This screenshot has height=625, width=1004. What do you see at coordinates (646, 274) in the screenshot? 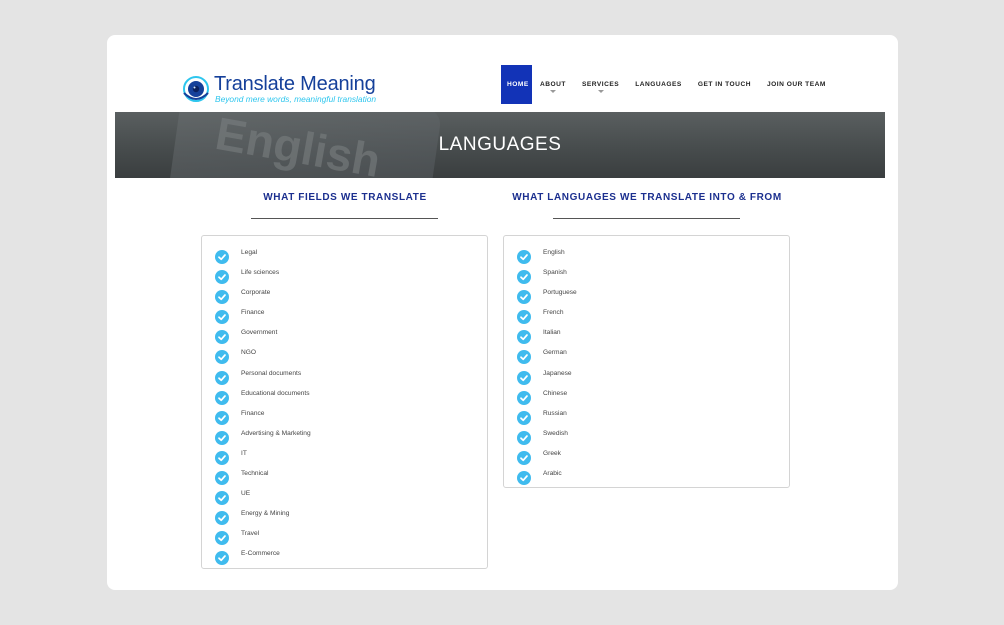
I see `list-item: Spanish` at bounding box center [646, 274].